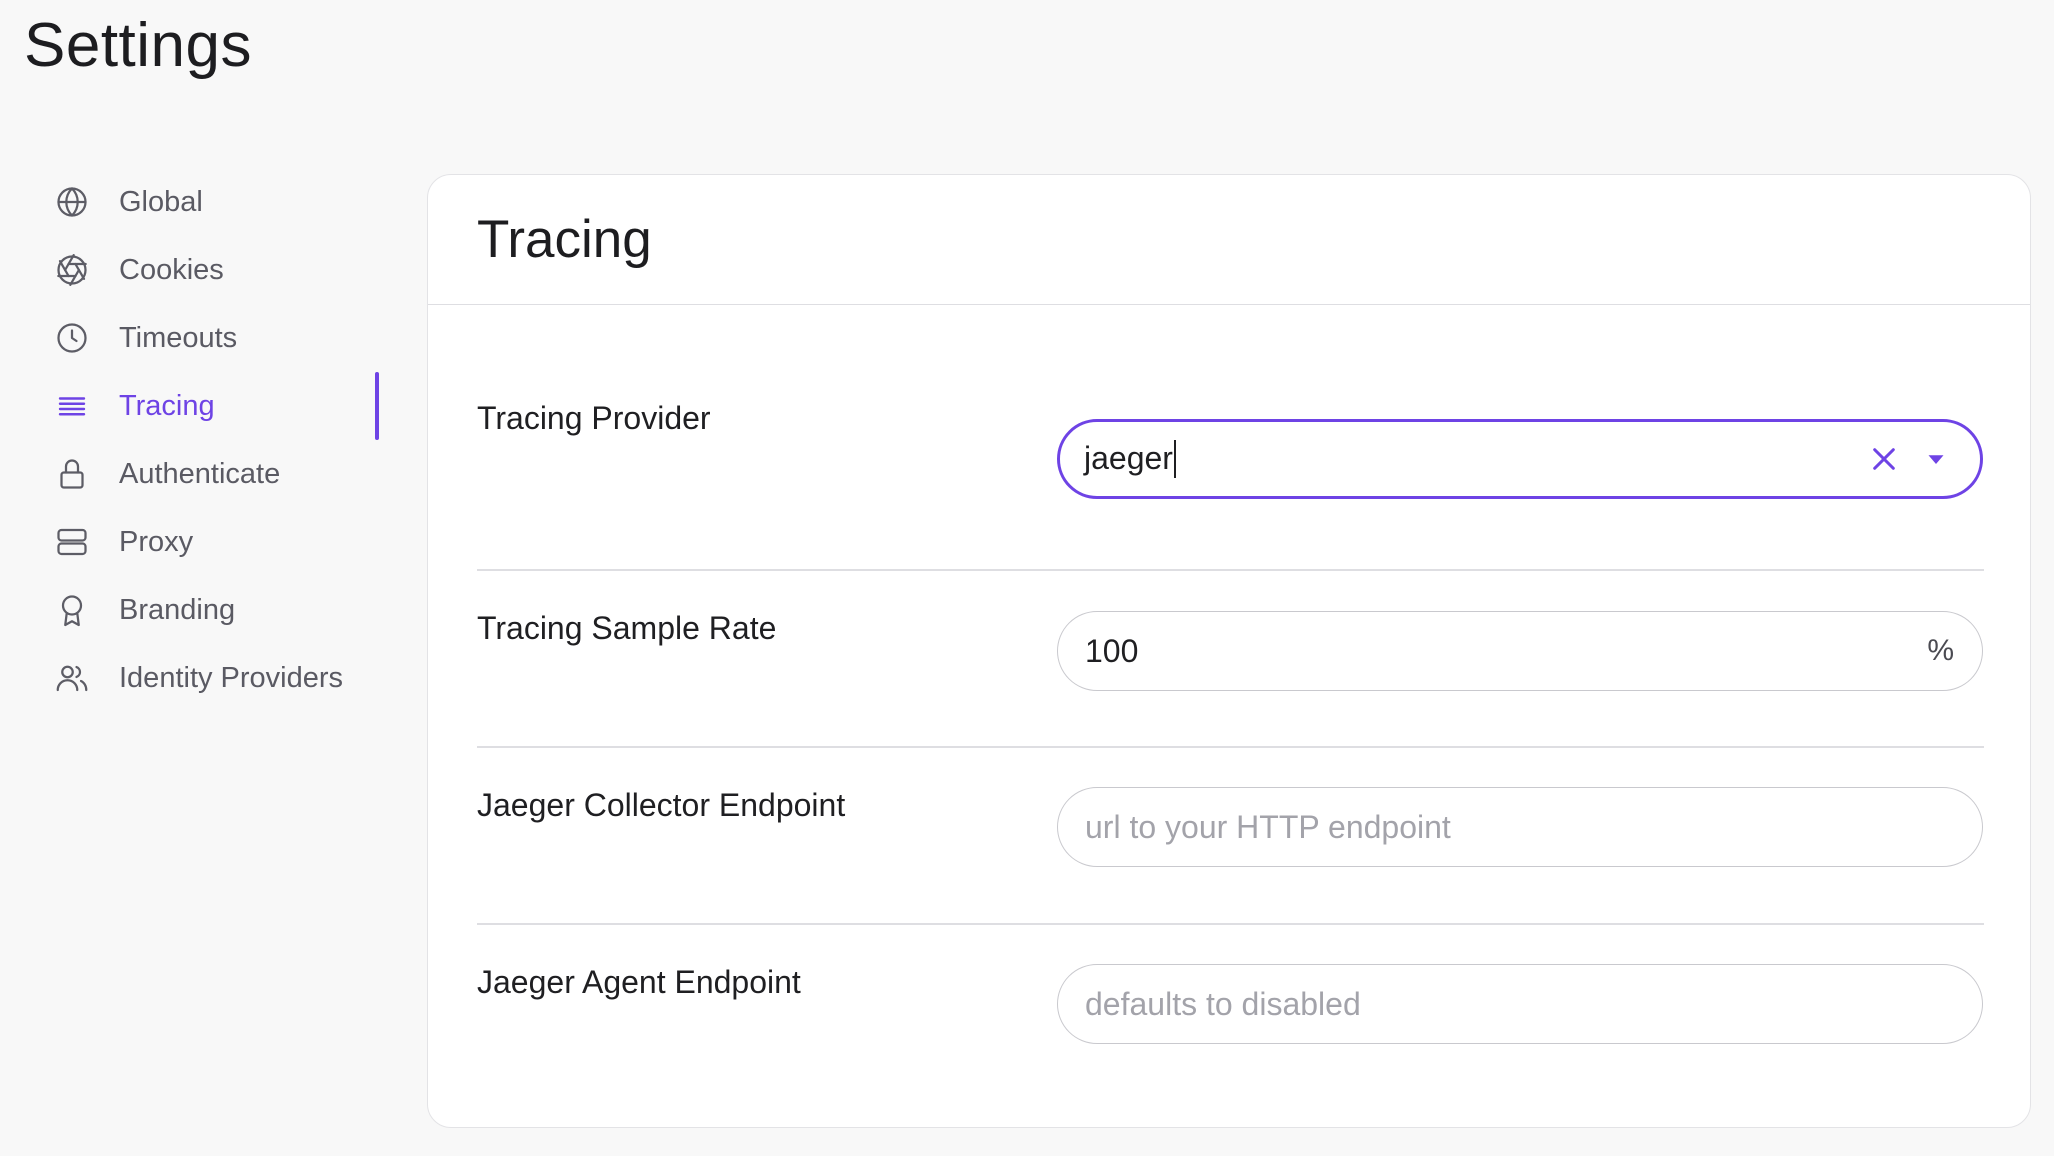  I want to click on sidebar-item-label: Identity Providers, so click(231, 677).